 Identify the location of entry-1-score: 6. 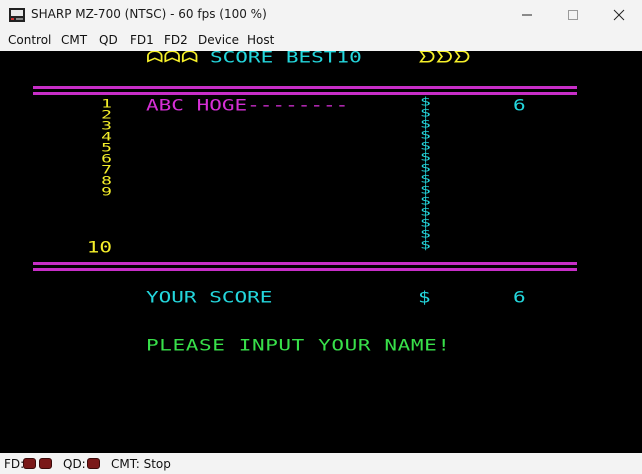
(519, 105).